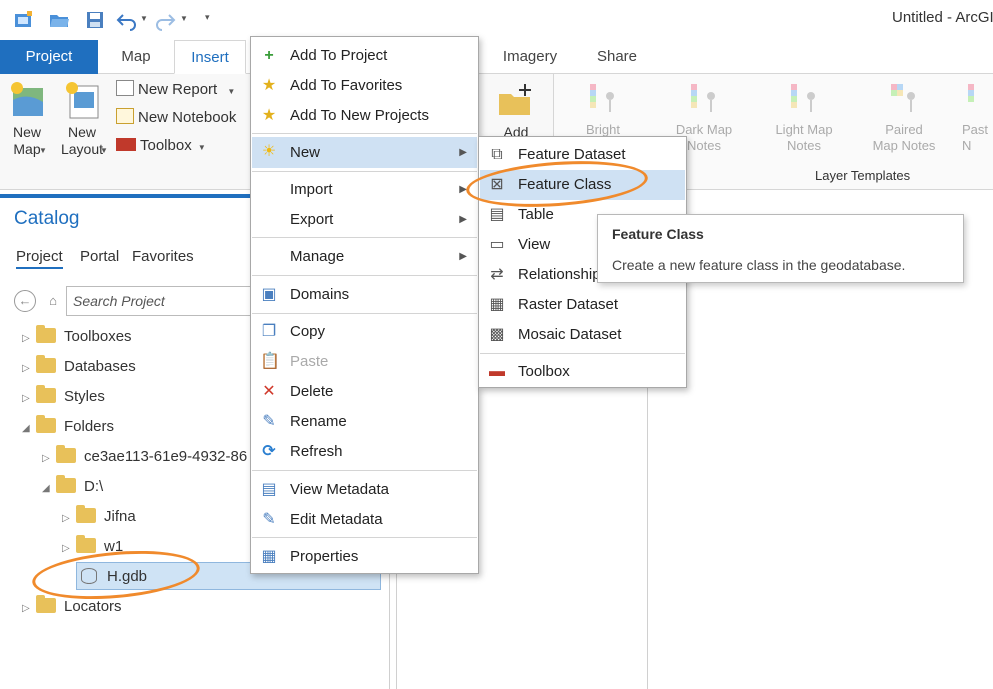  I want to click on toolbox-dropdown-icon: ▼, so click(201, 147).